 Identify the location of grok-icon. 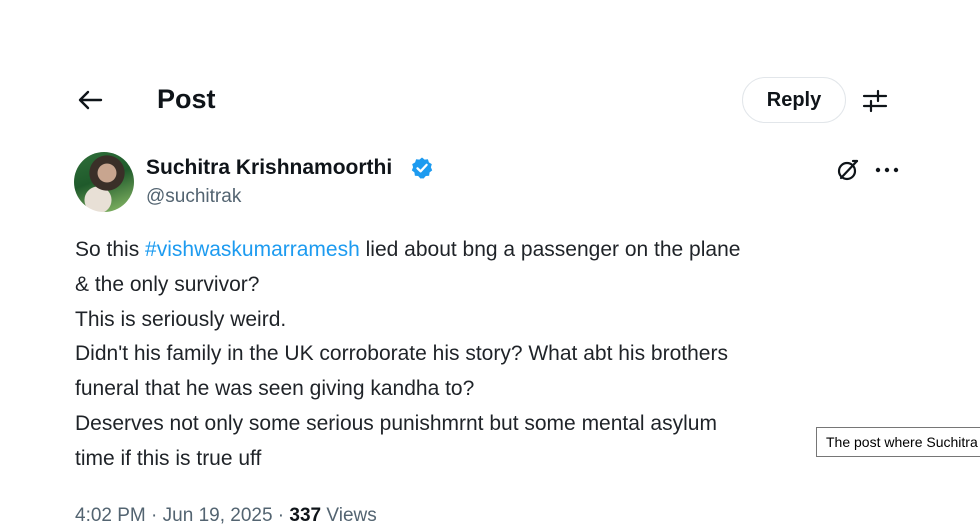
(848, 170).